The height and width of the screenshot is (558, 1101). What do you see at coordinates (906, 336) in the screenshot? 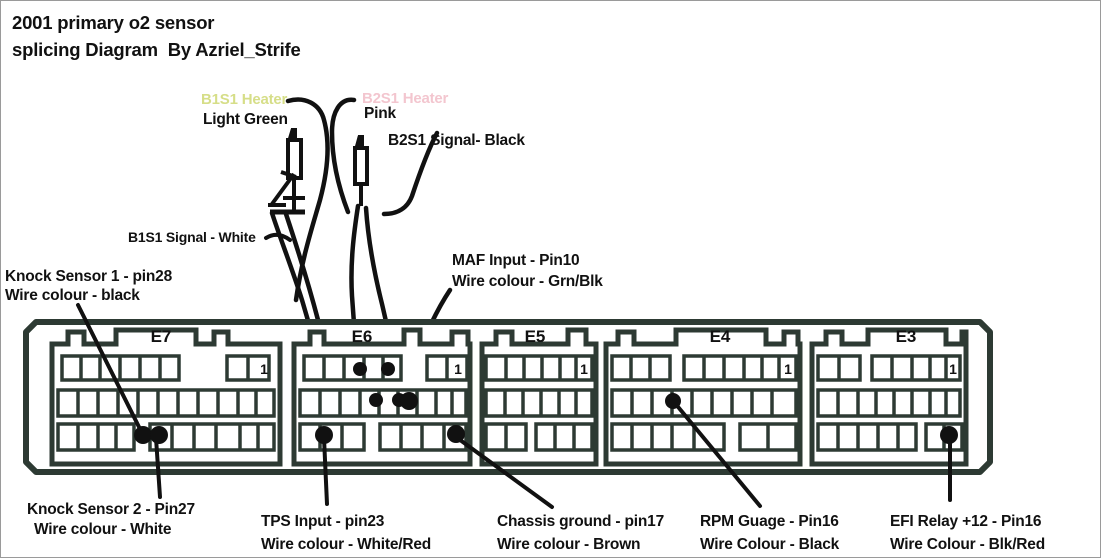
I see `connector-E3-label: E3` at bounding box center [906, 336].